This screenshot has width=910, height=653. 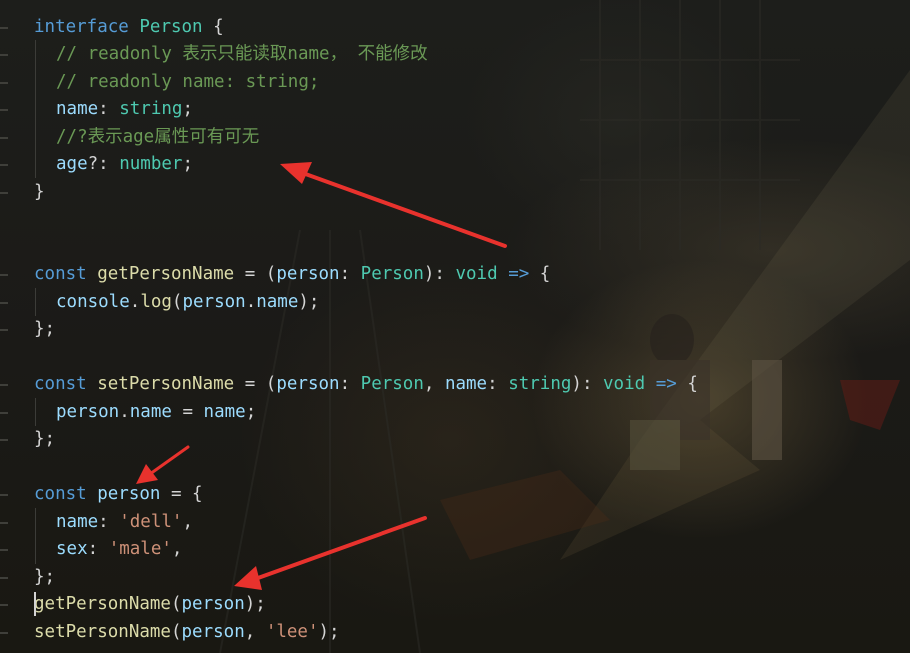 What do you see at coordinates (156, 302) in the screenshot?
I see `code-token: log` at bounding box center [156, 302].